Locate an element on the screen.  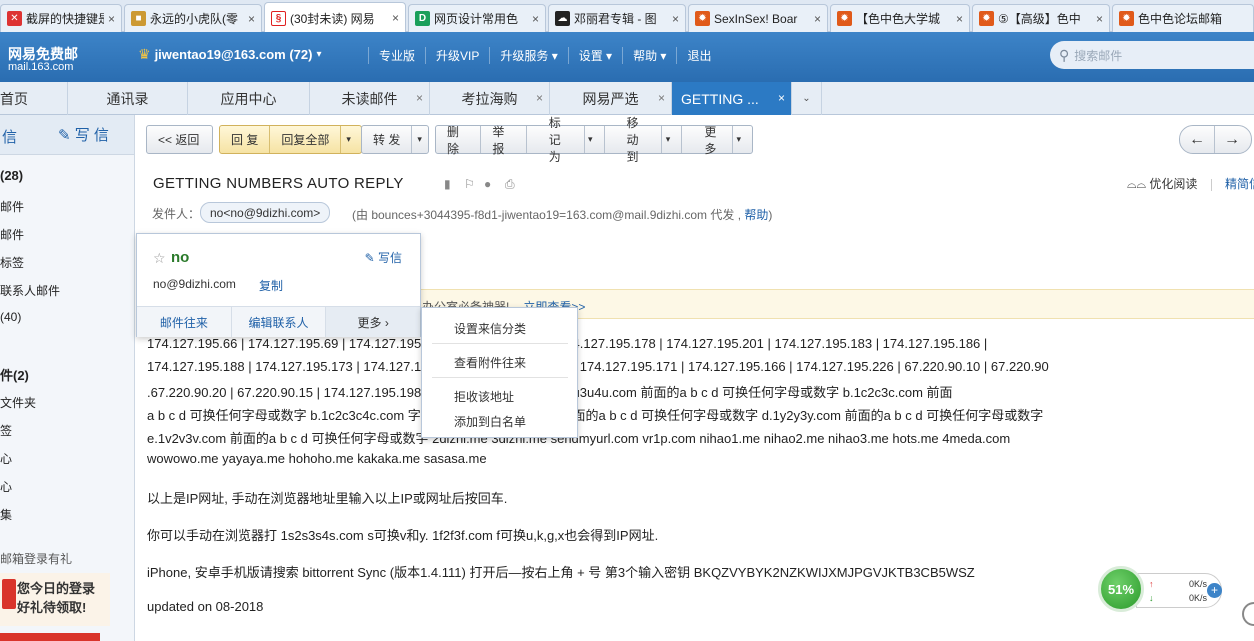
prev-mail-arrow-icon: ← is located at coordinates (1197, 139).